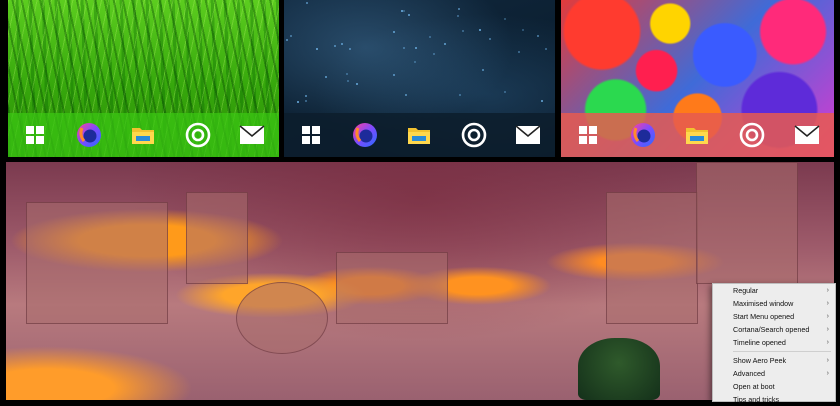  I want to click on taskbar-dark-blue, so click(419, 135).